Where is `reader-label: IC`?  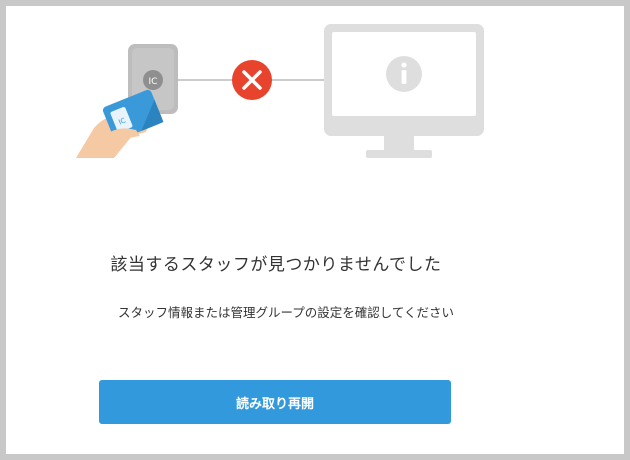 reader-label: IC is located at coordinates (153, 82).